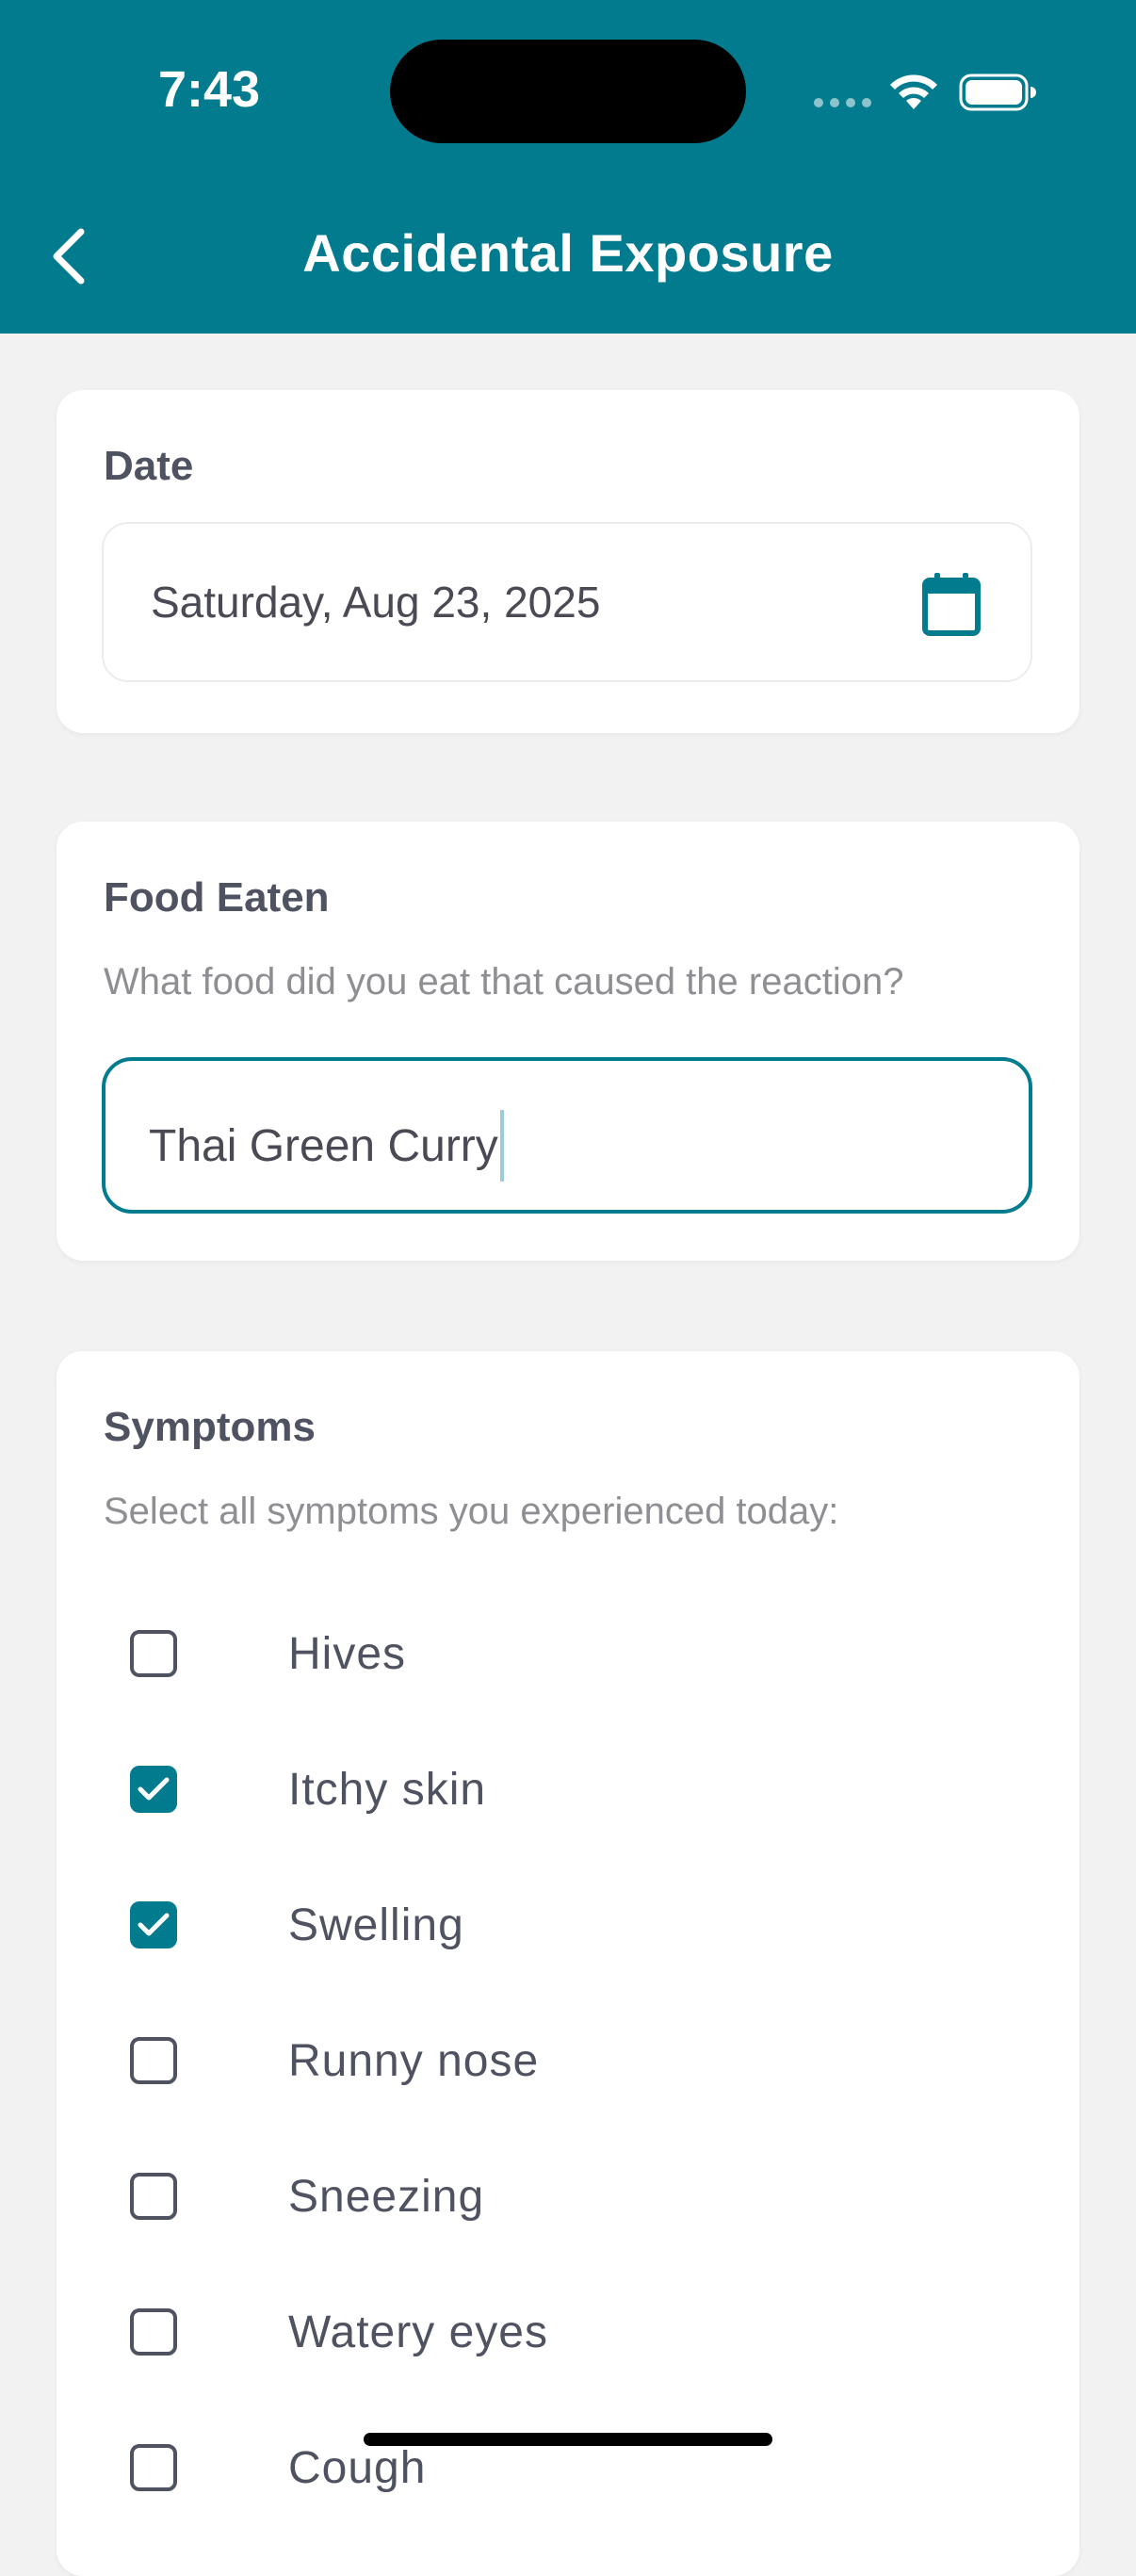  I want to click on app-header: 7:43 Accidental Exposure, so click(568, 167).